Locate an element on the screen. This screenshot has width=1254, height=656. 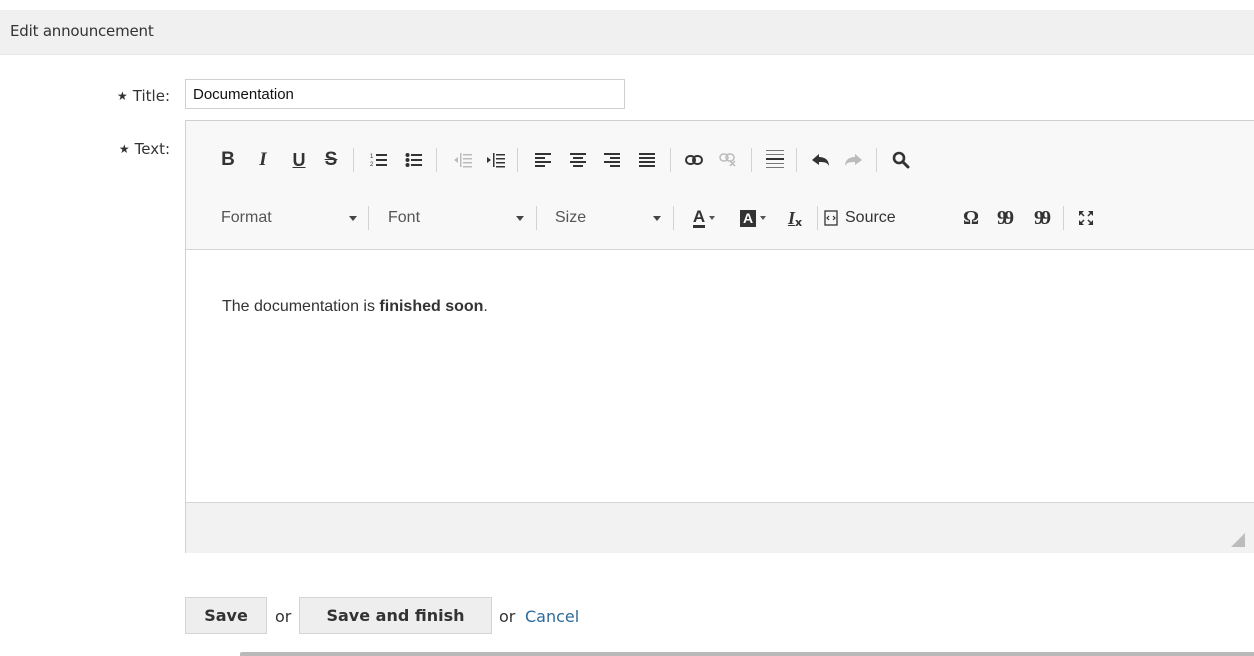
text-label-wrap: ★ Text: is located at coordinates (135, 149).